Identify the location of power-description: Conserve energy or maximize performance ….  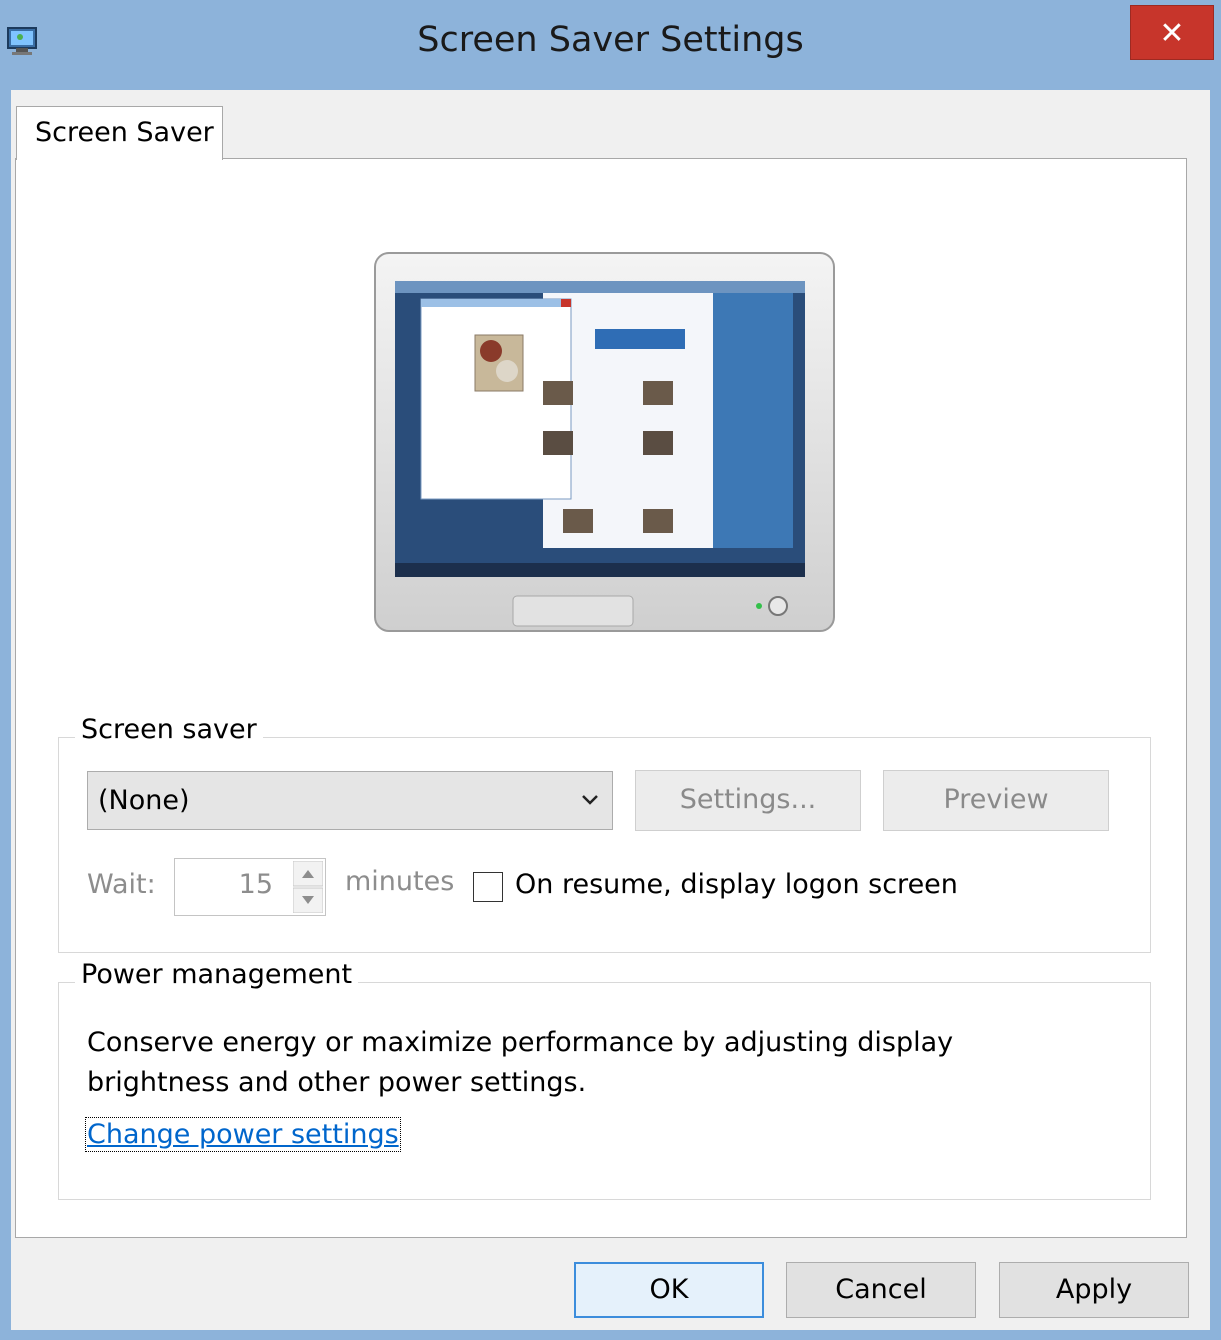
(520, 1063).